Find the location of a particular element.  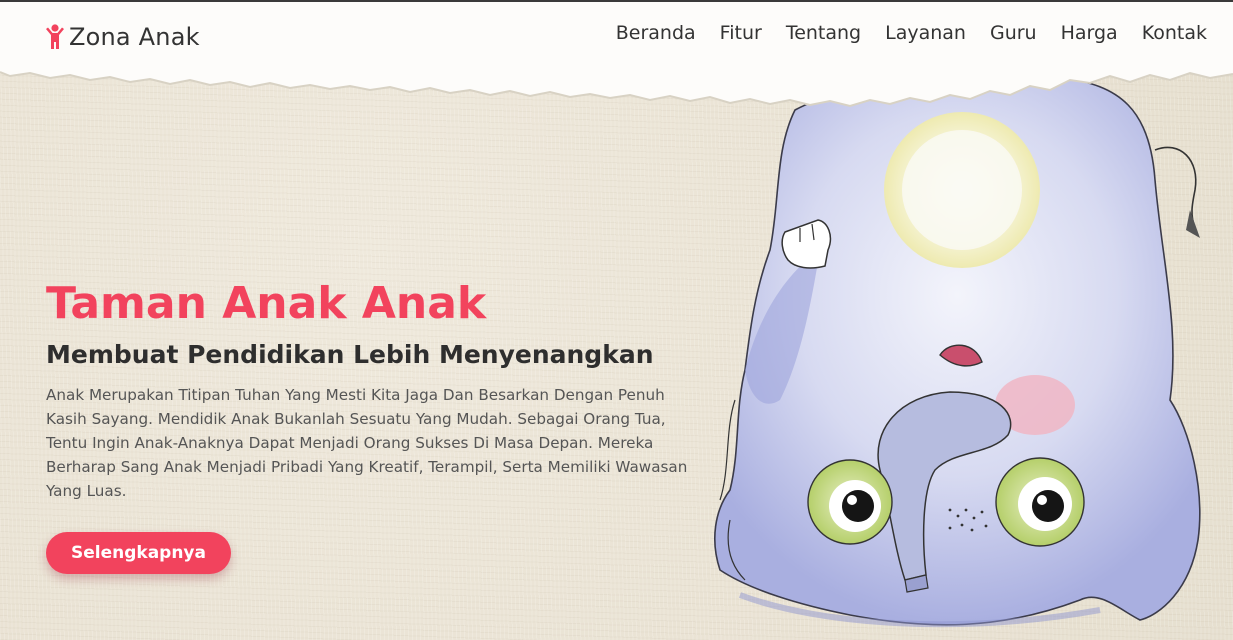

brand-logo: Zona Anak is located at coordinates (122, 37).